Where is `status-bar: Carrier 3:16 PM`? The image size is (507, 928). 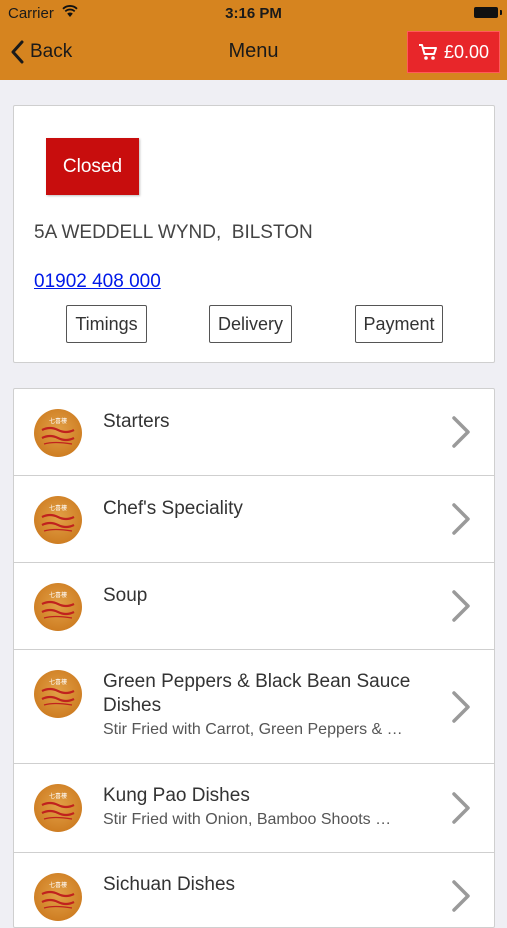
status-bar: Carrier 3:16 PM is located at coordinates (253, 14).